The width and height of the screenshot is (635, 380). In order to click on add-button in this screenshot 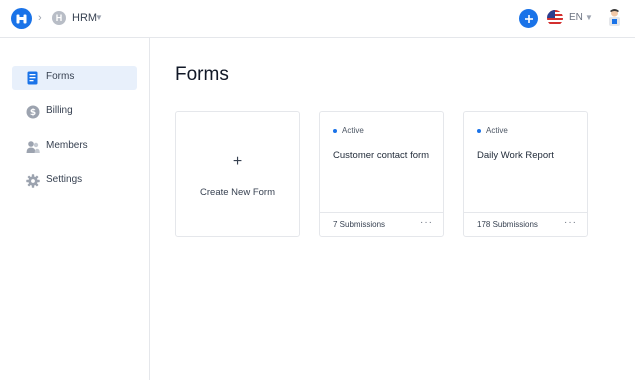, I will do `click(528, 18)`.